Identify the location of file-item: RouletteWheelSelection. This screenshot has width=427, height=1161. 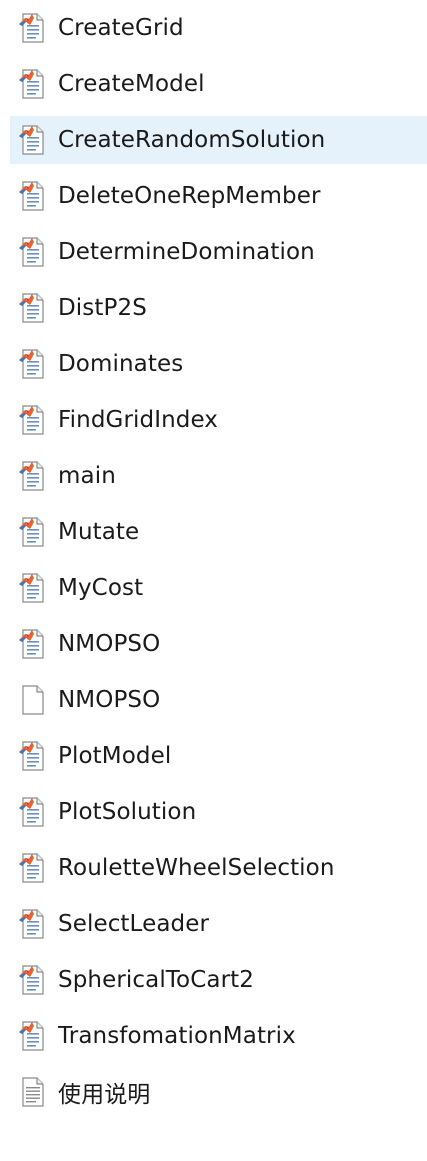
(218, 868).